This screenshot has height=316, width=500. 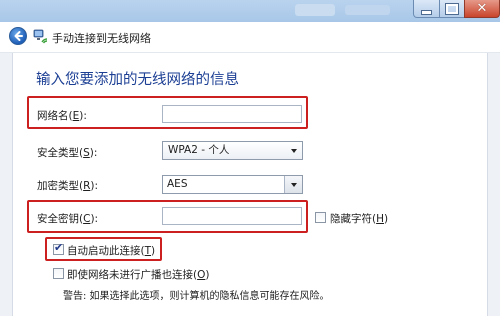 I want to click on maximize-icon, so click(x=452, y=8).